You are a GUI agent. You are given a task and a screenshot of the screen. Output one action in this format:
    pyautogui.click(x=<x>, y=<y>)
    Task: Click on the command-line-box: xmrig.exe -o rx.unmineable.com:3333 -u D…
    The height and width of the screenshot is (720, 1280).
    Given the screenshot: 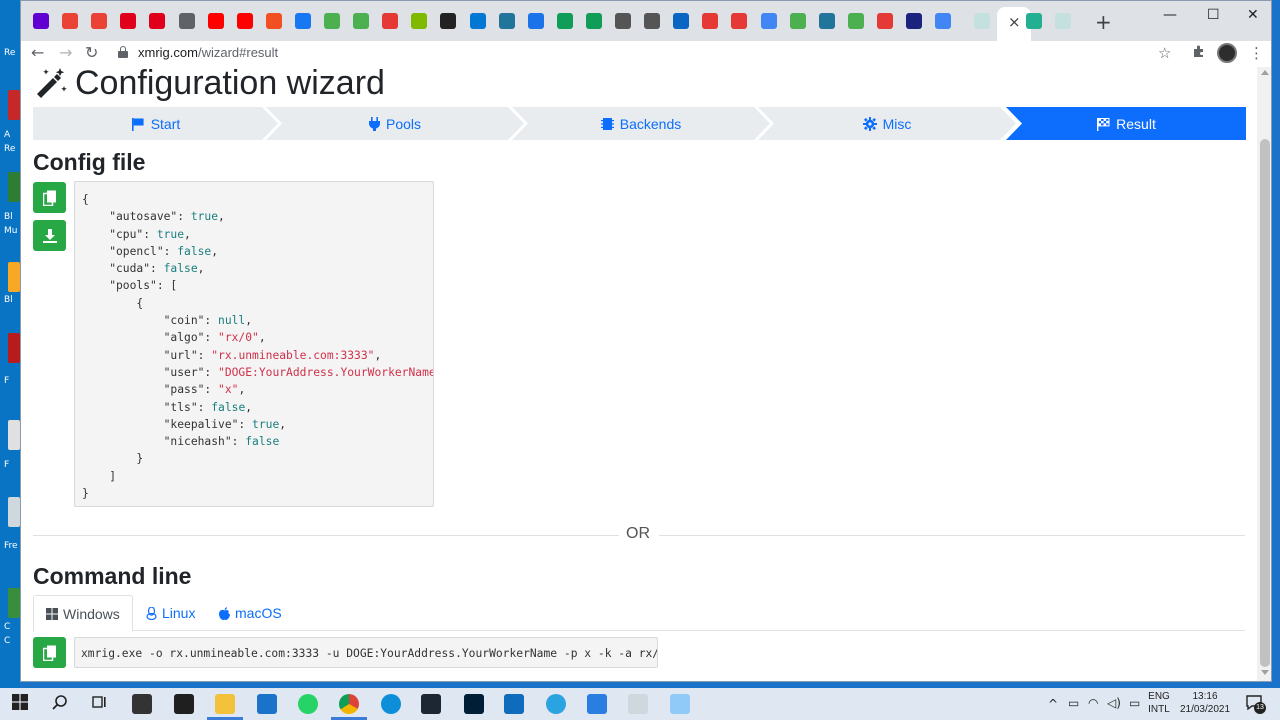 What is the action you would take?
    pyautogui.click(x=366, y=652)
    